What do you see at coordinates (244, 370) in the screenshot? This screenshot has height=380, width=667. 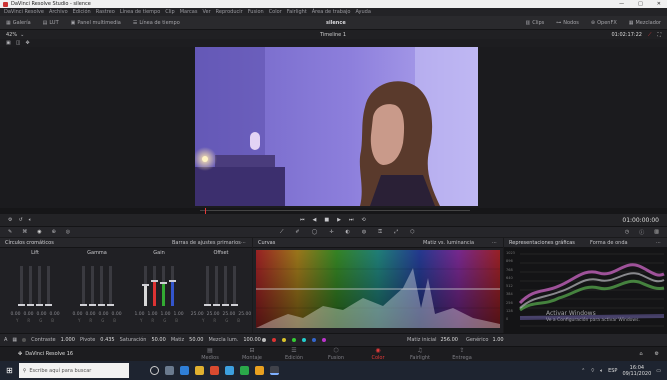 I see `app-icon` at bounding box center [244, 370].